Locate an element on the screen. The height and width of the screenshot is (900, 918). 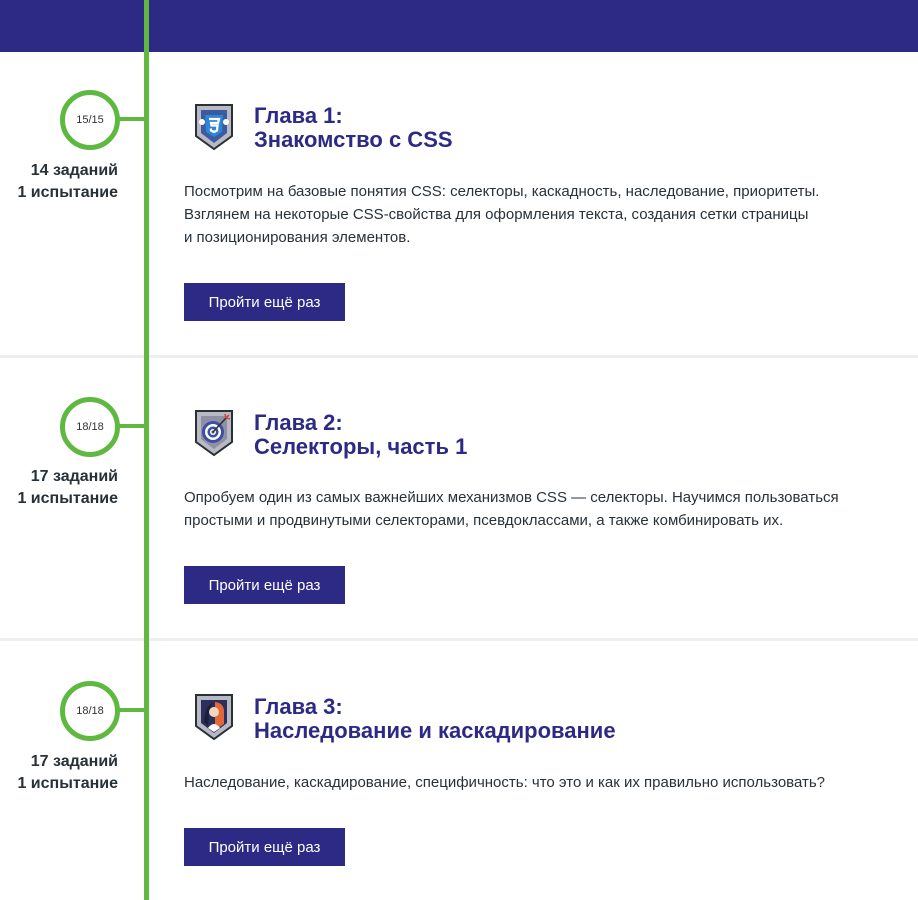
chapter-number: Глава 1: is located at coordinates (298, 115).